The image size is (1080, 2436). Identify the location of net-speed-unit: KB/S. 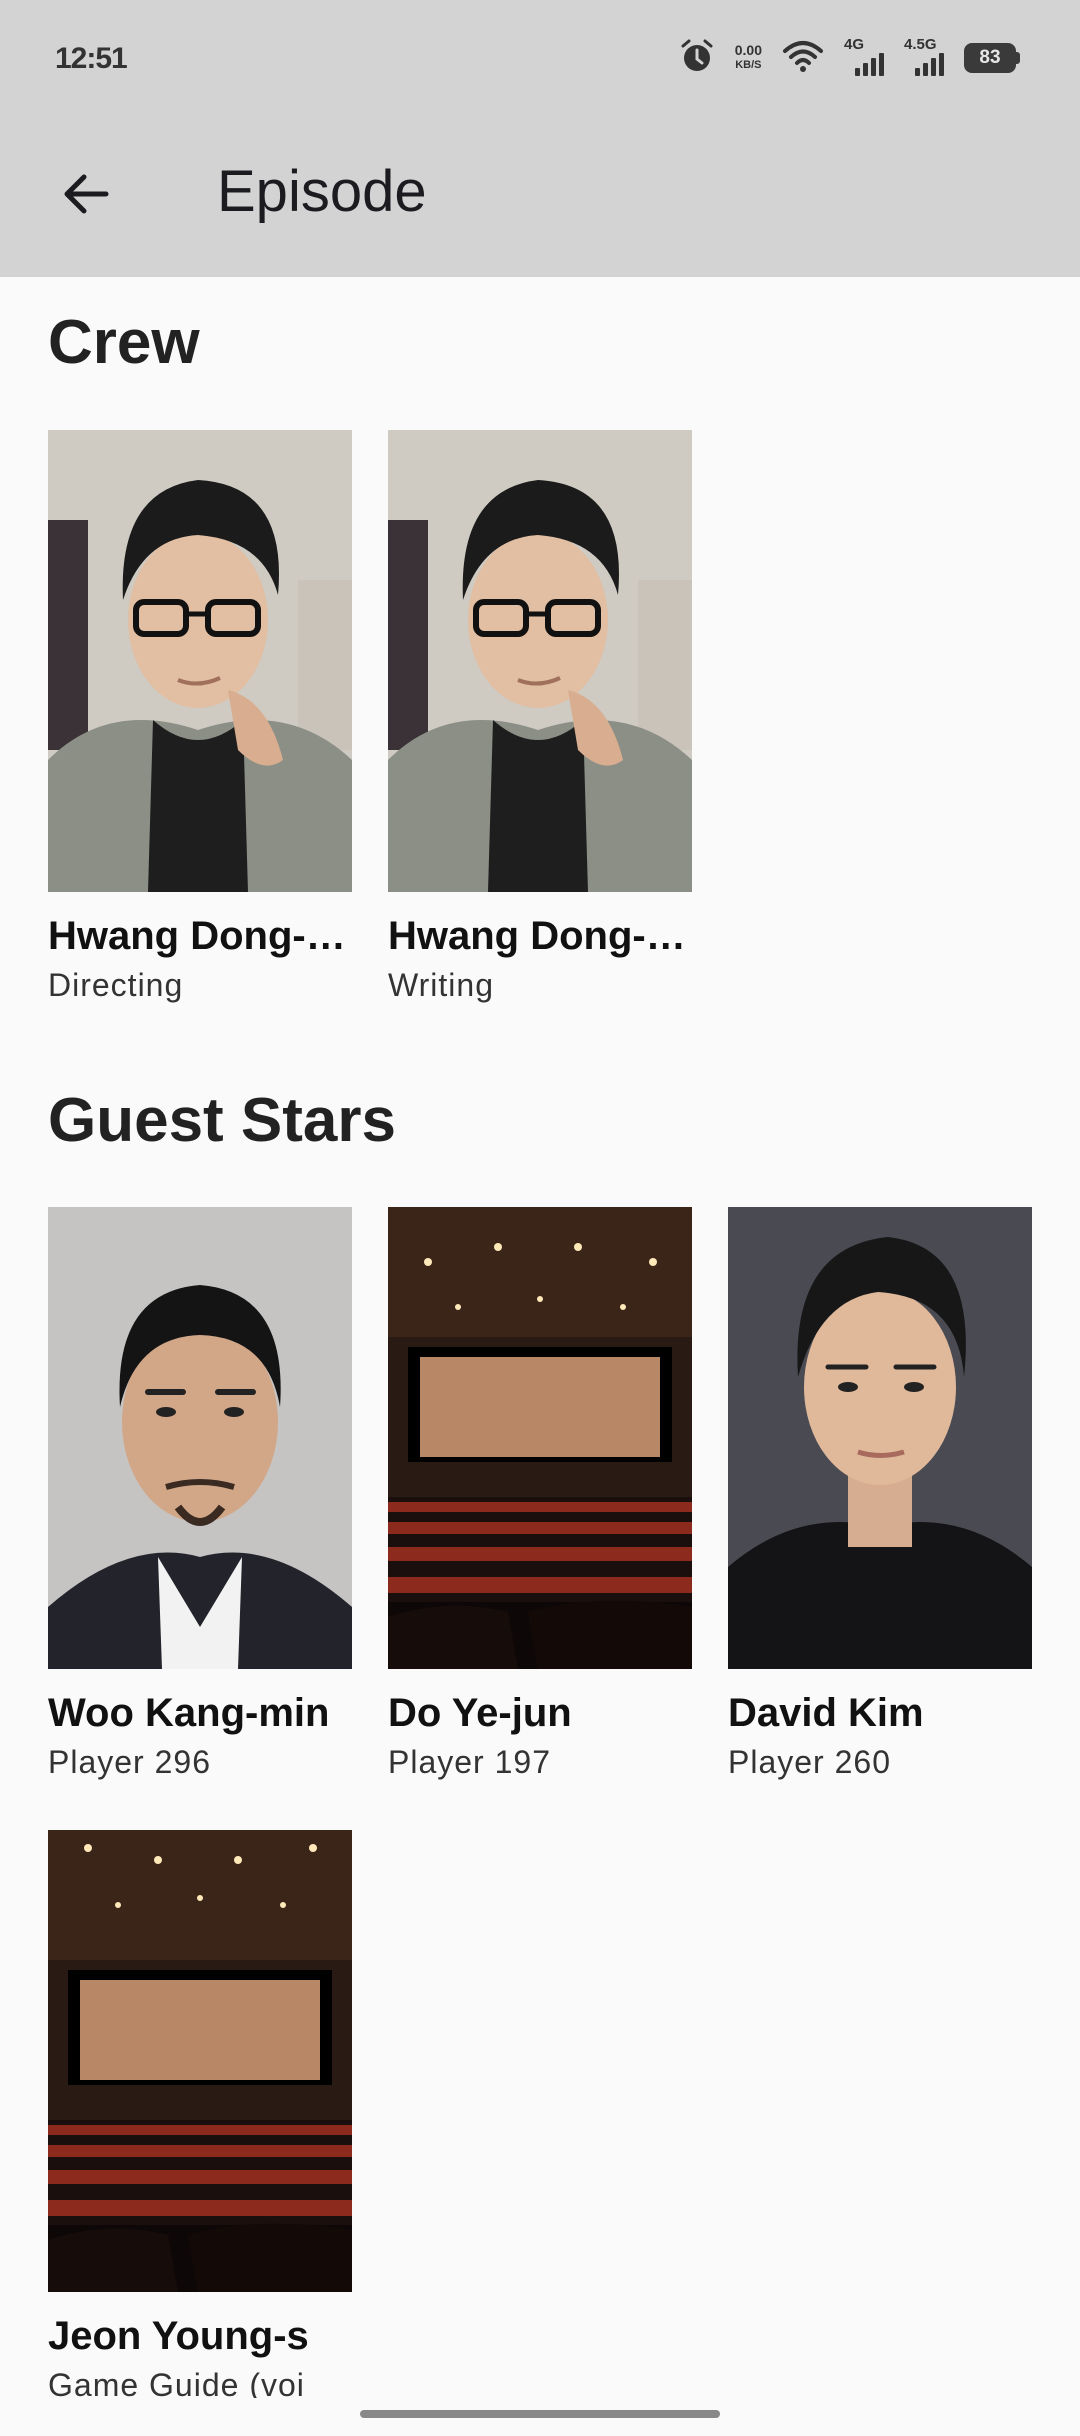
(748, 65).